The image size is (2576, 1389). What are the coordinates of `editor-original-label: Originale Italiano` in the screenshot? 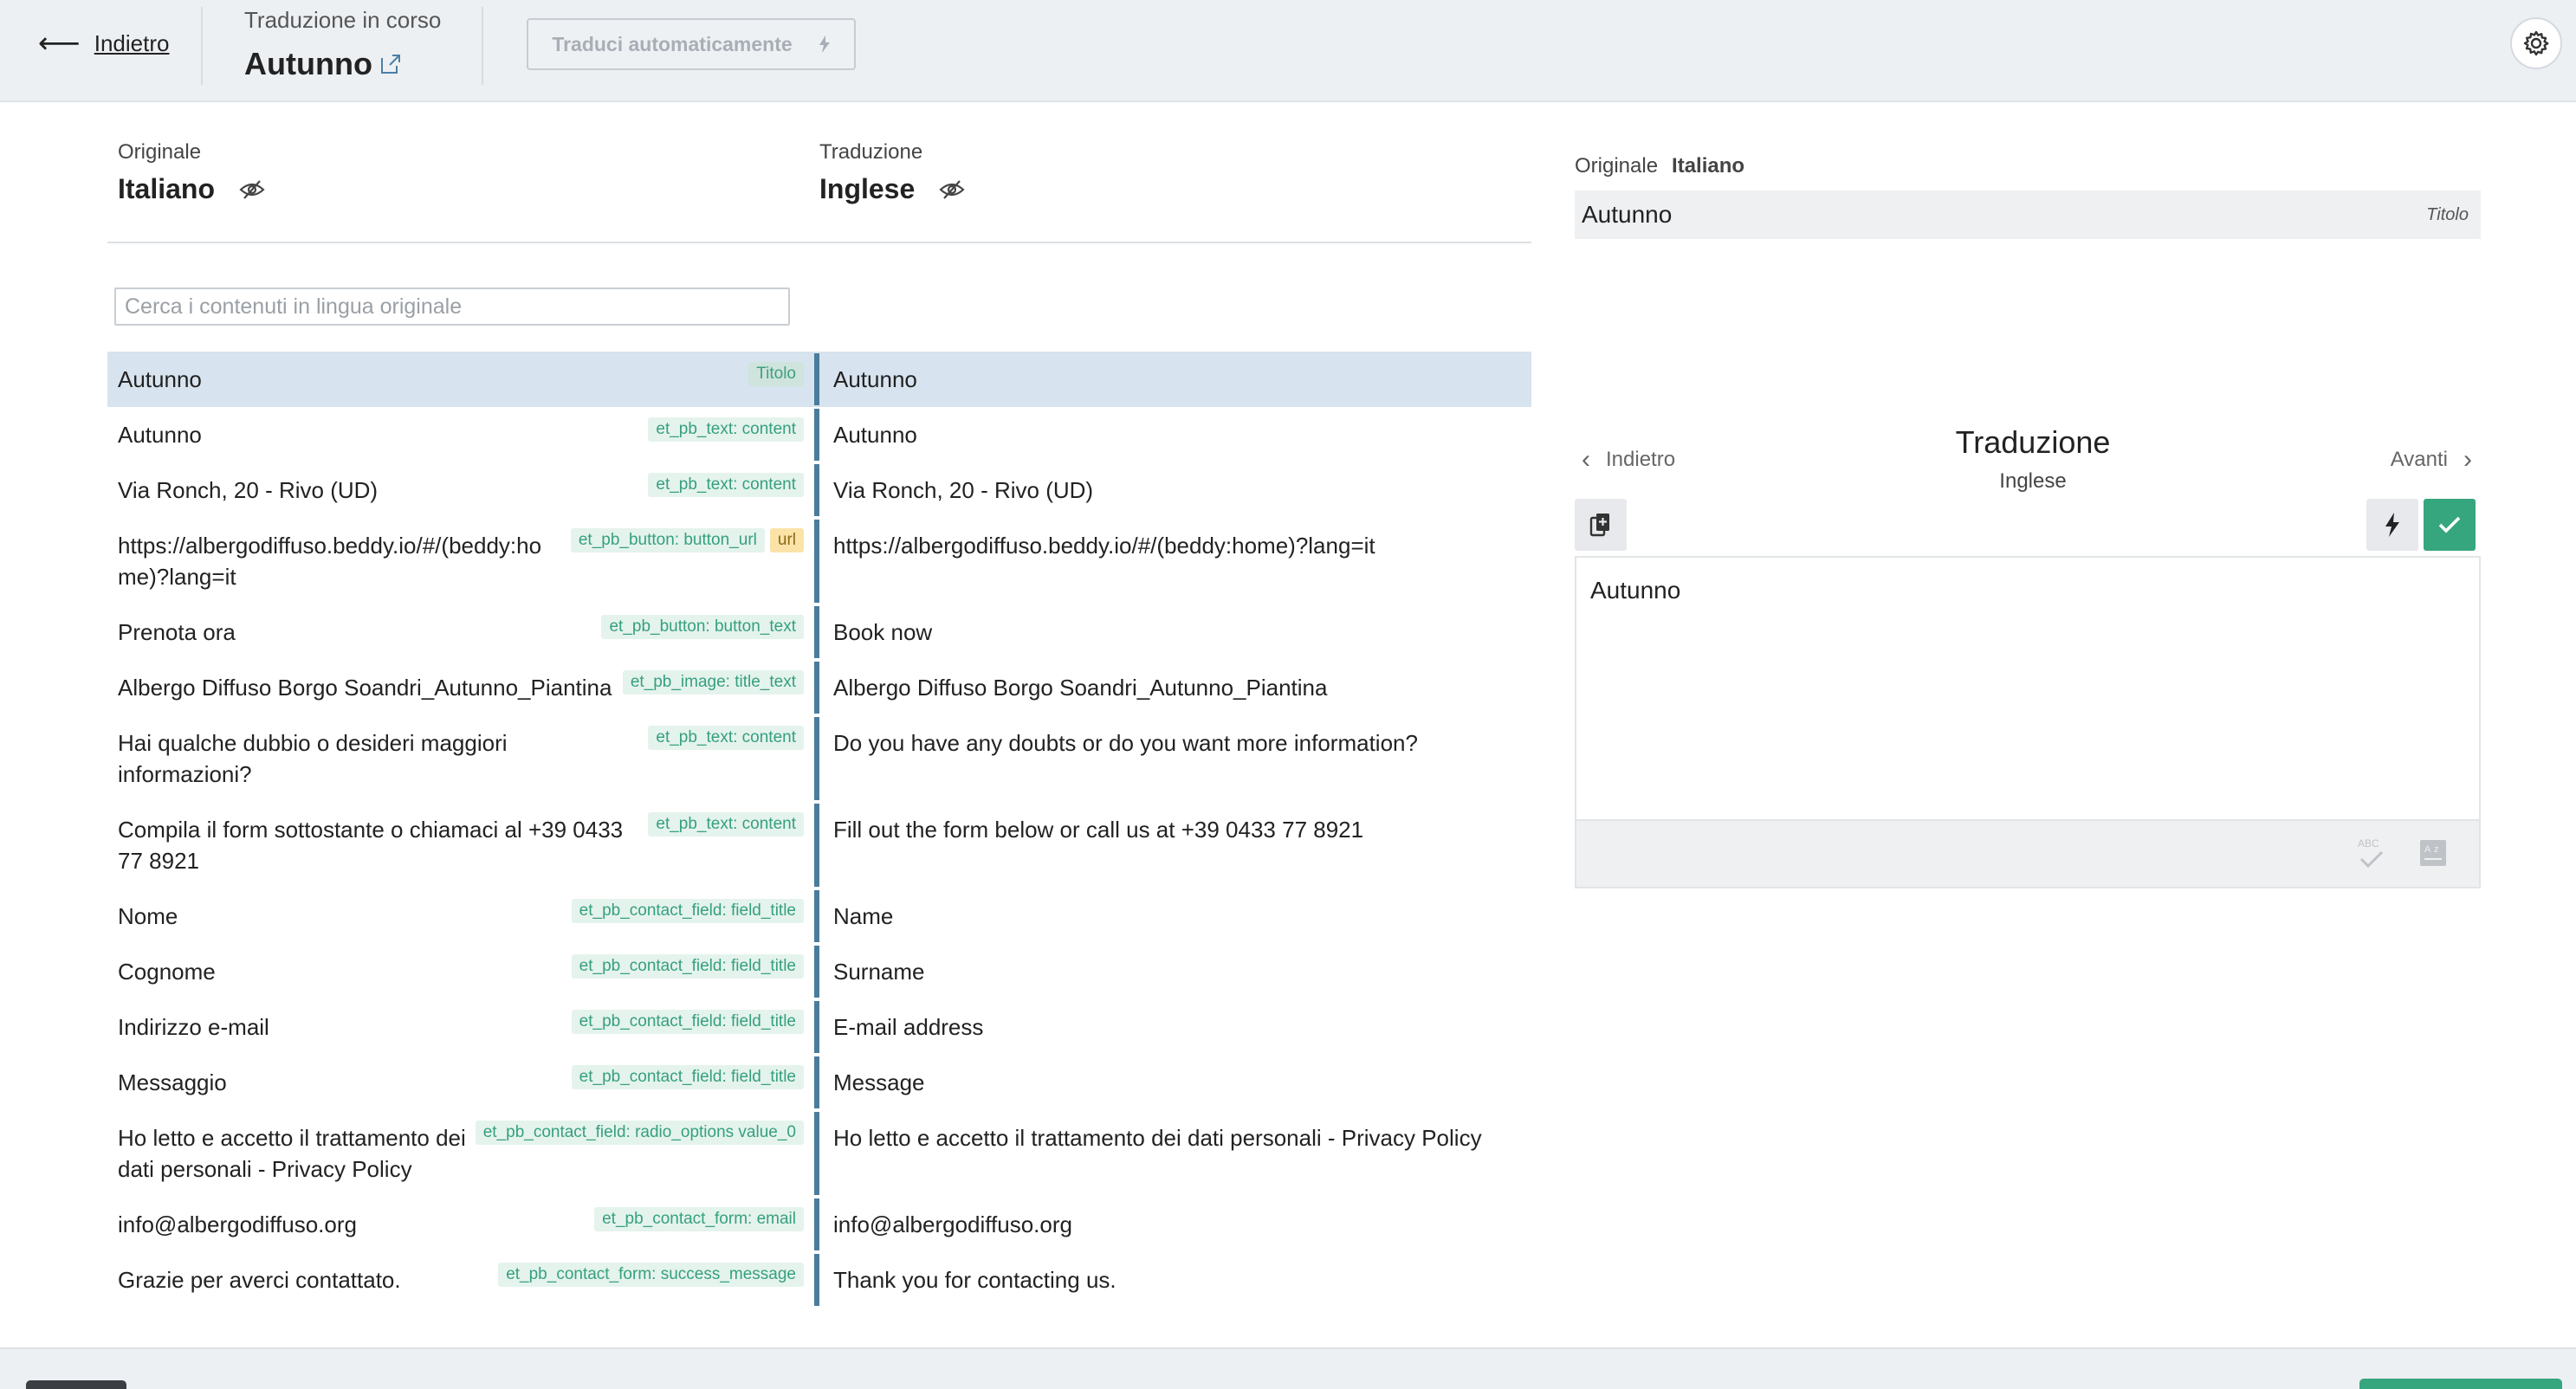 It's located at (1659, 166).